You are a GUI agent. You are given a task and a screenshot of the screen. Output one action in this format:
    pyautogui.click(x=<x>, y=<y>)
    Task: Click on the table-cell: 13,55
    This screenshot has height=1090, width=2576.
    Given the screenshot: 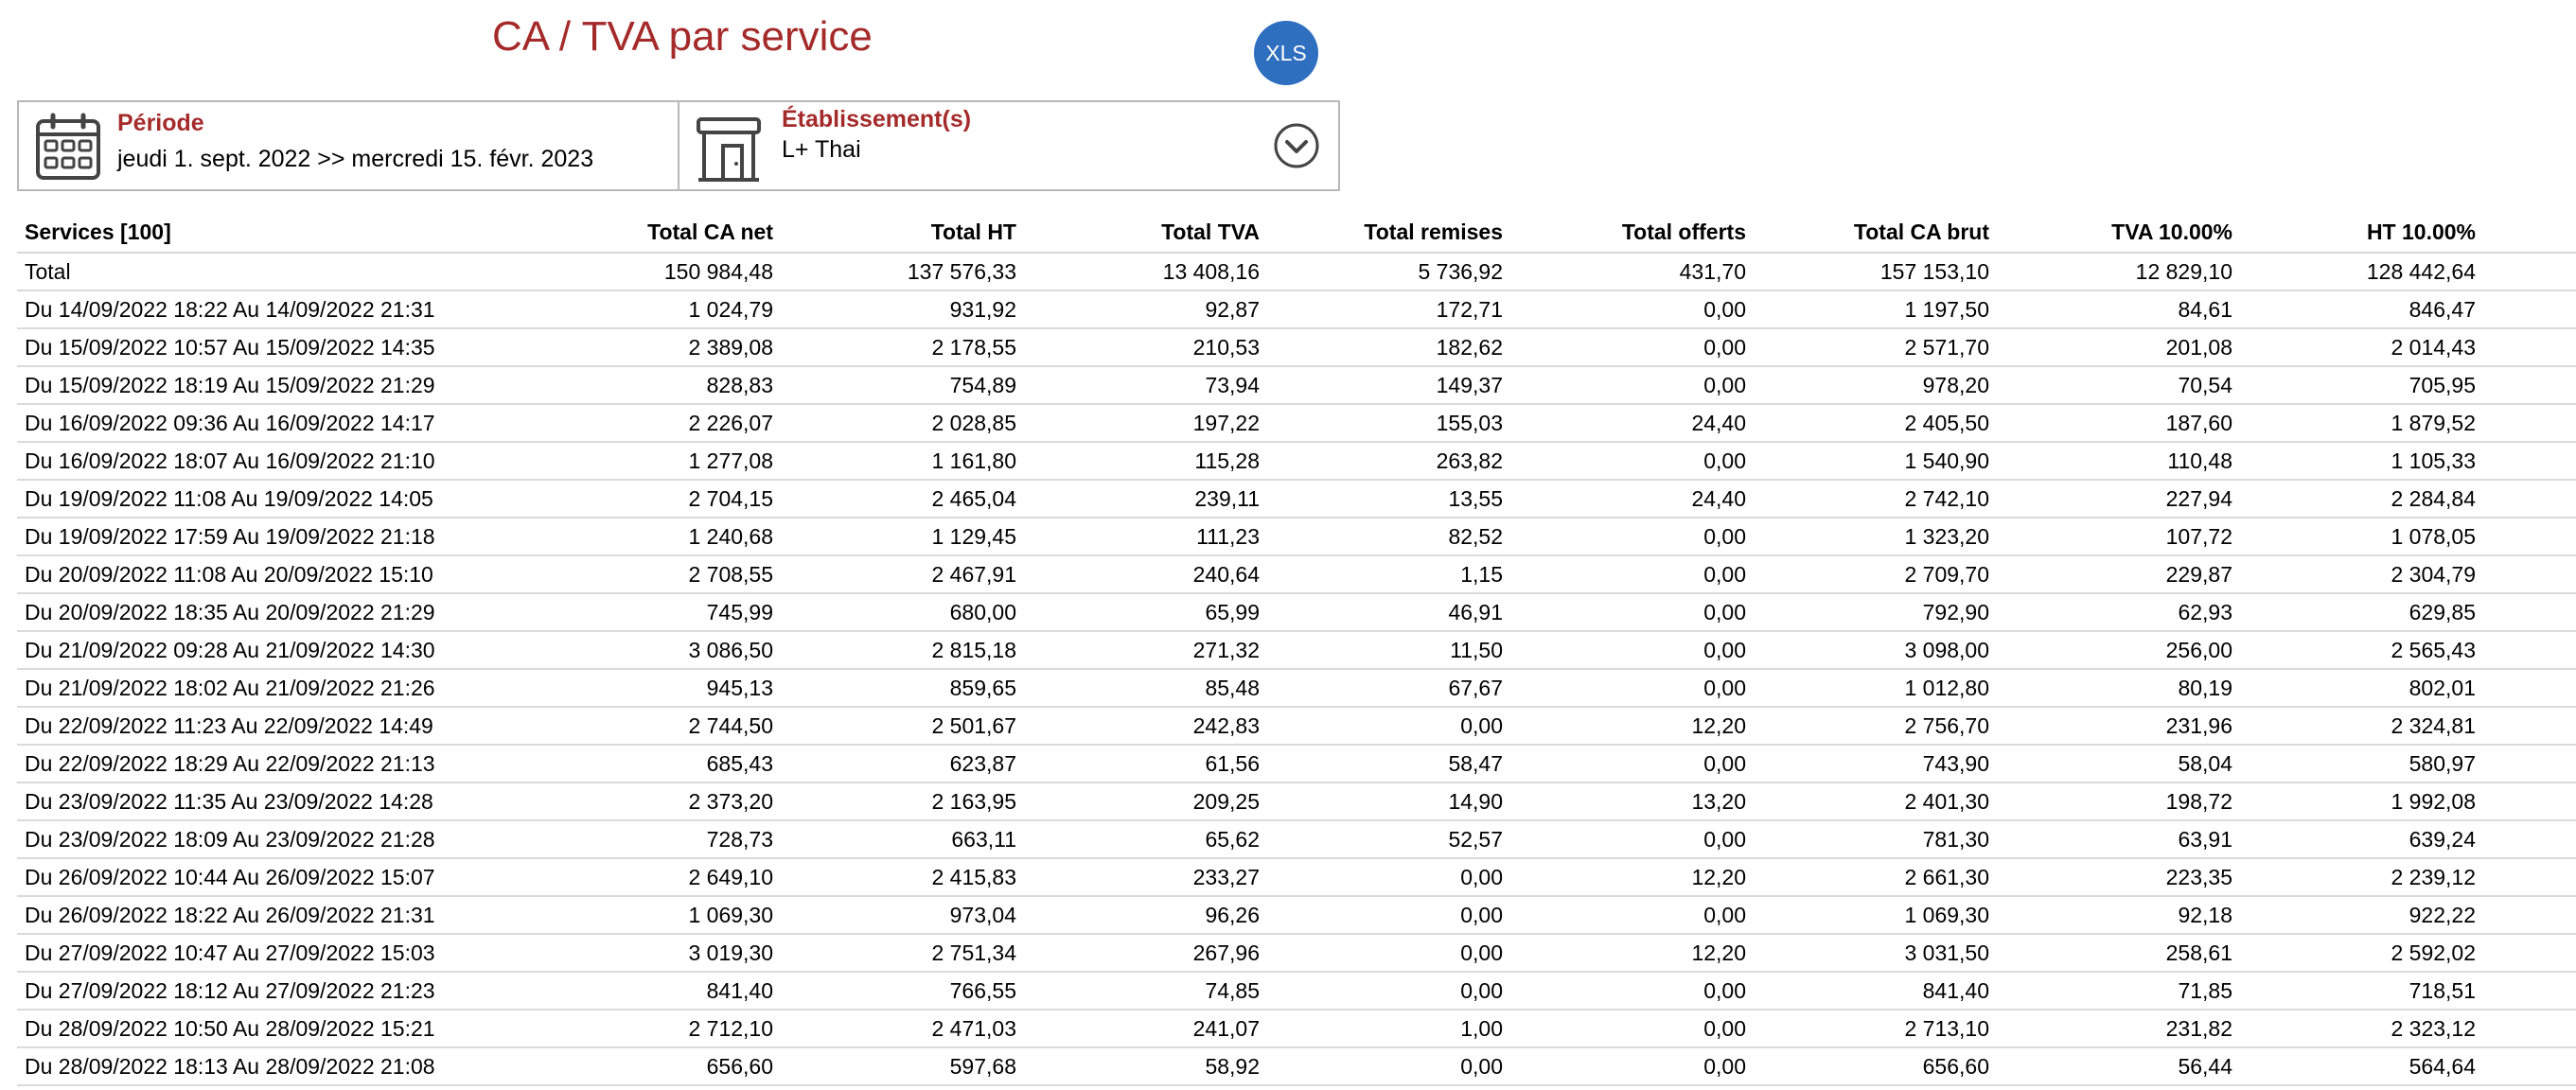 What is the action you would take?
    pyautogui.click(x=1388, y=500)
    